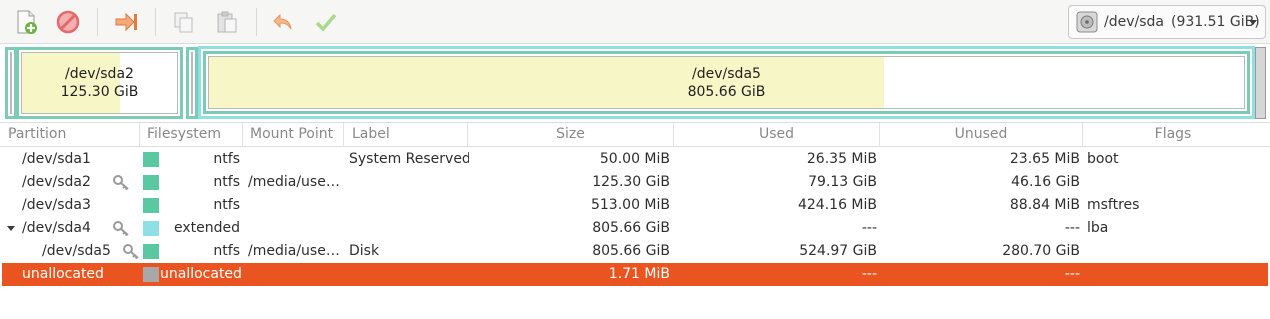 This screenshot has width=1270, height=319. I want to click on partition-cell: /dev/sda3, so click(56, 205).